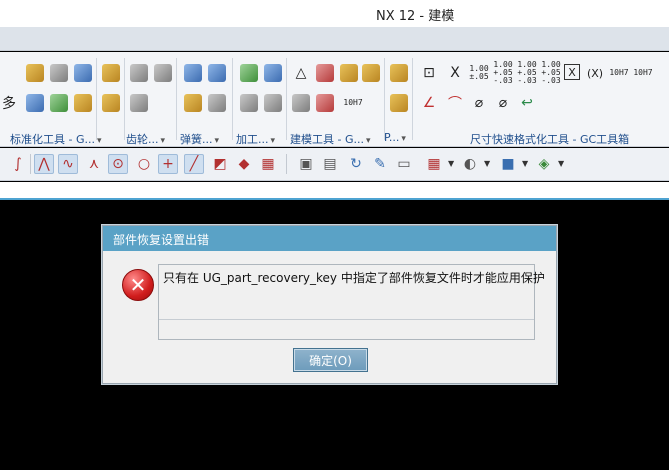  What do you see at coordinates (35, 103) in the screenshot?
I see `tool-icon` at bounding box center [35, 103].